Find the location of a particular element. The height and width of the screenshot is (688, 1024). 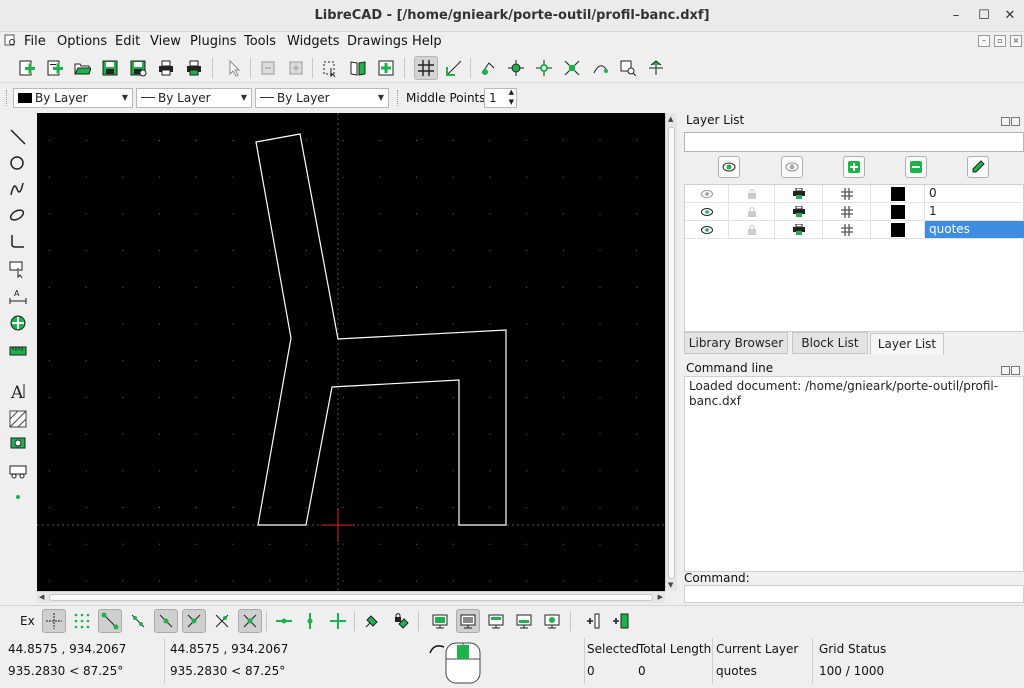

polyline-tool-icon is located at coordinates (18, 241).